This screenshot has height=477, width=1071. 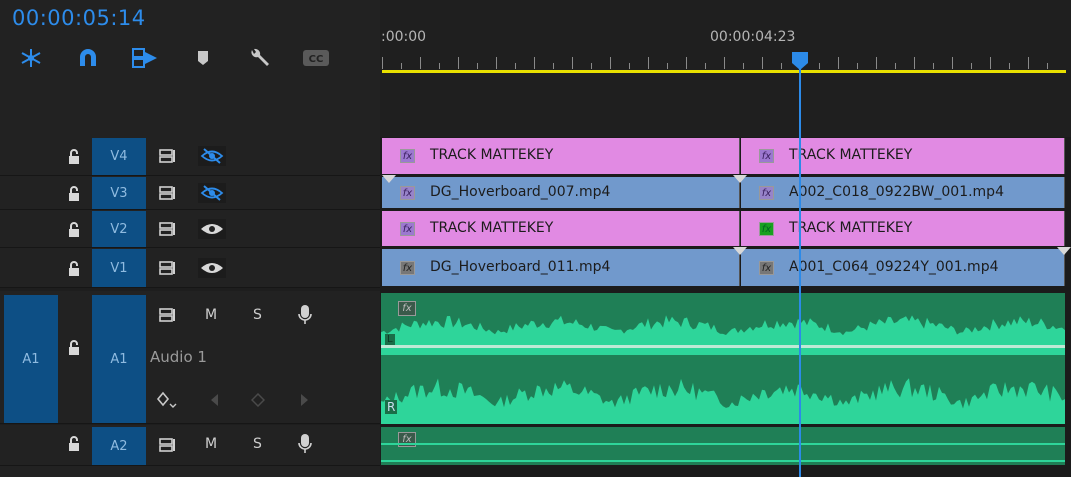 I want to click on clip-v3-2: fx A002_C018_0922BW_001.mp4, so click(x=903, y=192).